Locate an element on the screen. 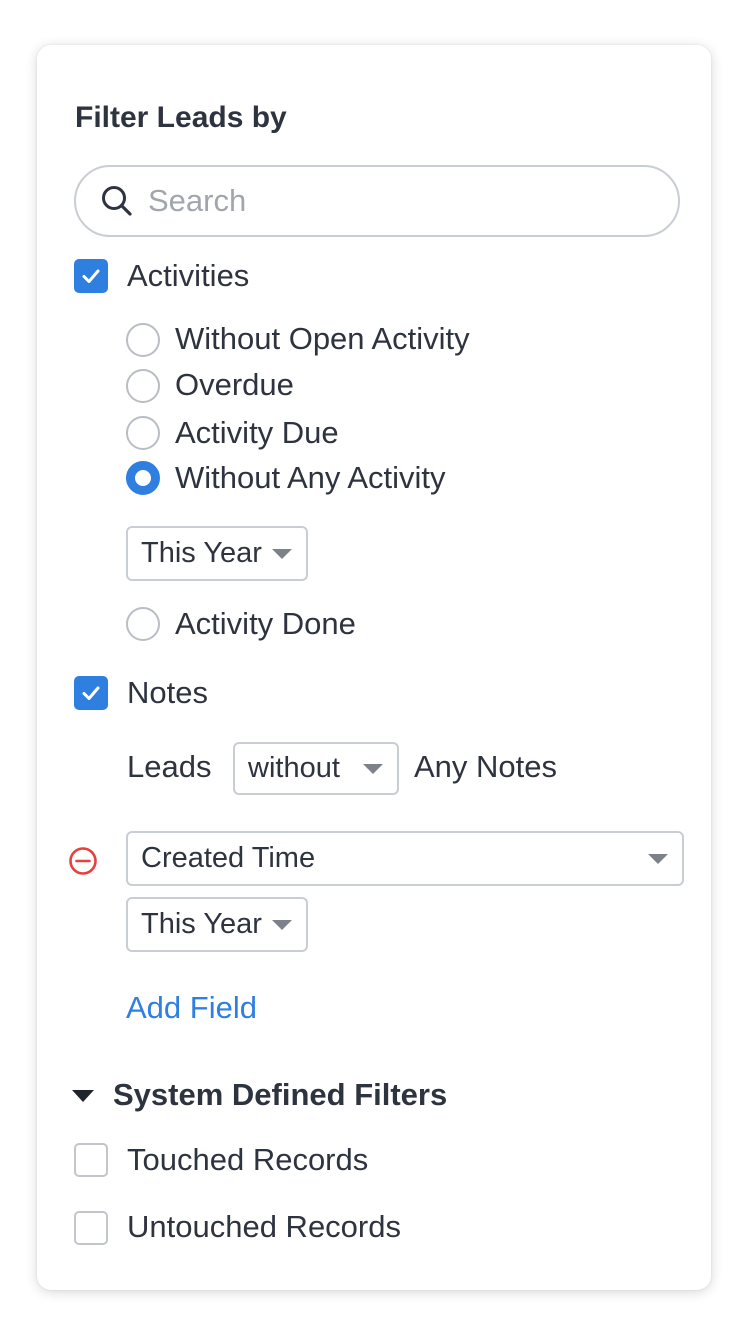 The width and height of the screenshot is (753, 1336). field-select: Created Time is located at coordinates (405, 858).